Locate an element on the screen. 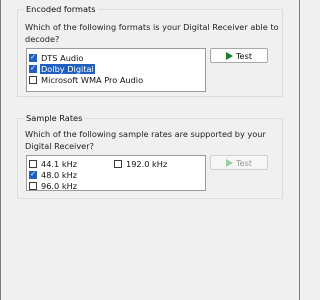 This screenshot has width=320, height=300. rate-label-96-0: 96.0 kHz is located at coordinates (59, 185).